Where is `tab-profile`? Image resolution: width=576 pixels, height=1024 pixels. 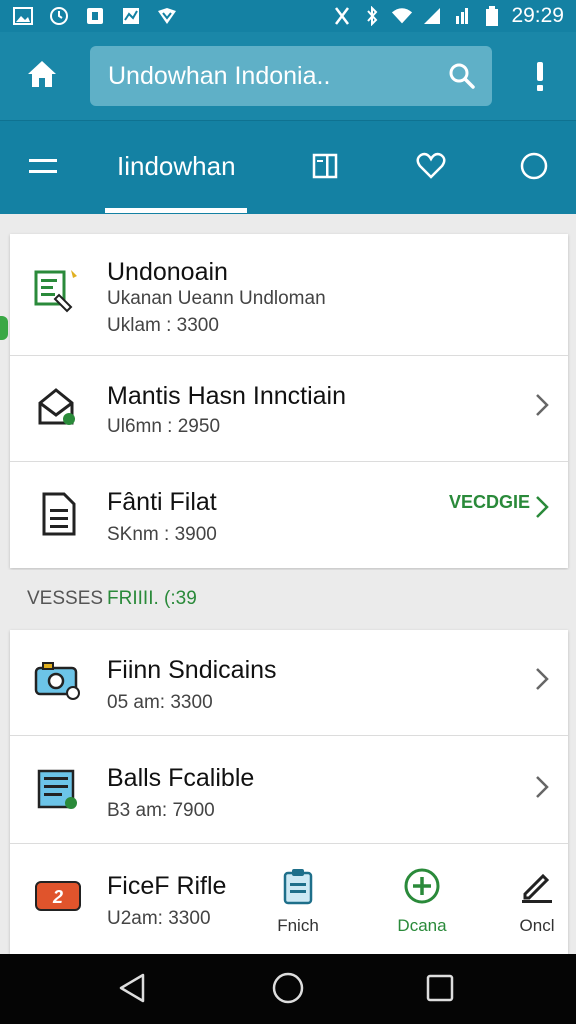 tab-profile is located at coordinates (534, 168).